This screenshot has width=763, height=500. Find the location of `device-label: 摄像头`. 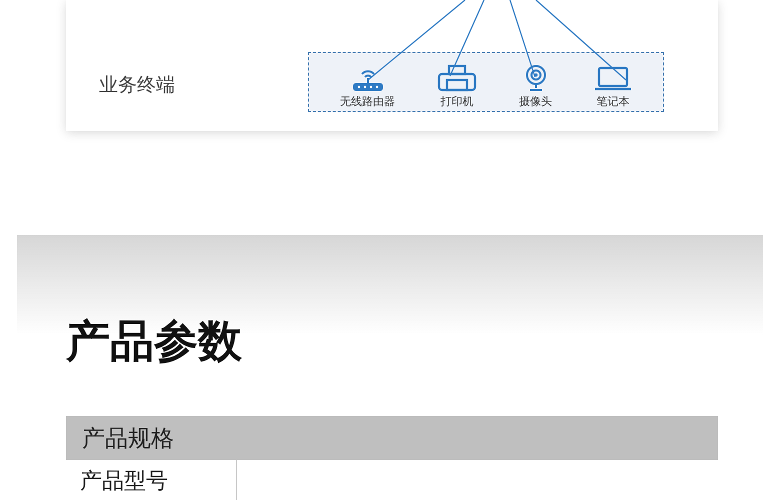

device-label: 摄像头 is located at coordinates (535, 101).